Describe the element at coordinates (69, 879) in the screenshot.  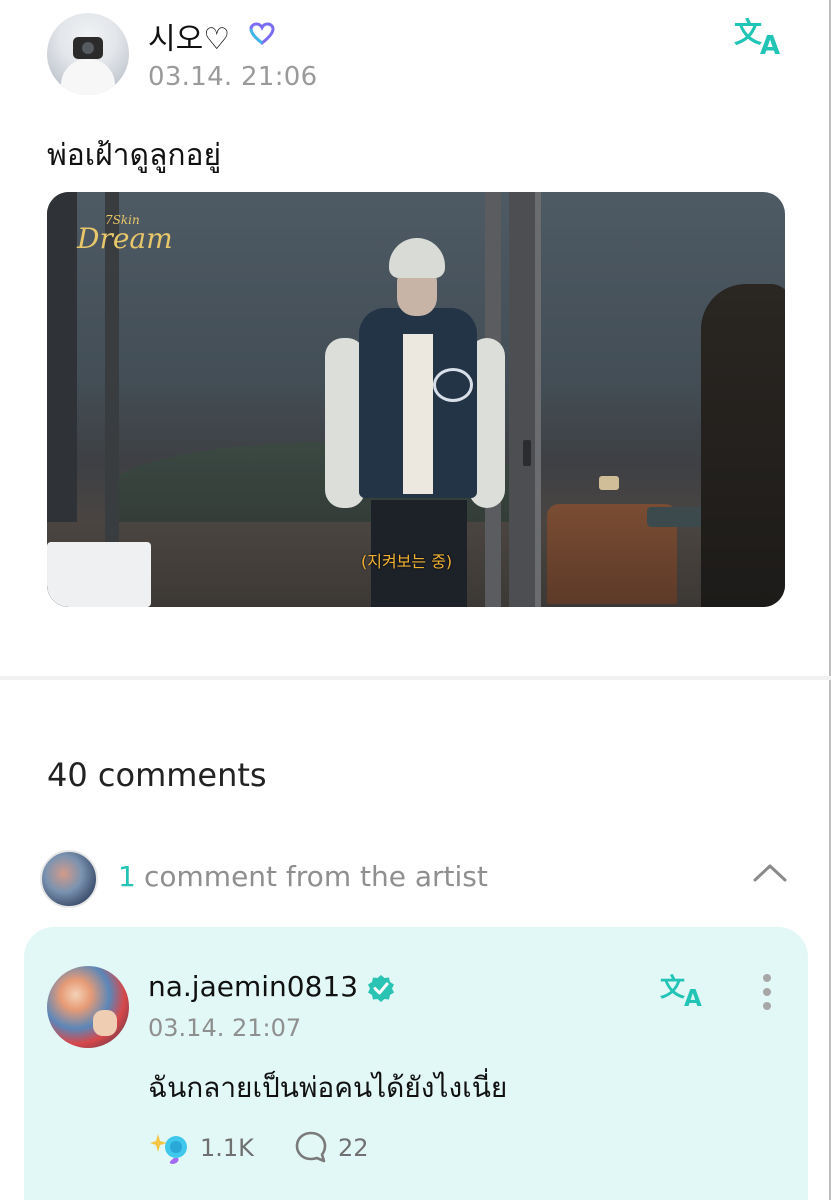
I see `artist-avatar-small` at that location.